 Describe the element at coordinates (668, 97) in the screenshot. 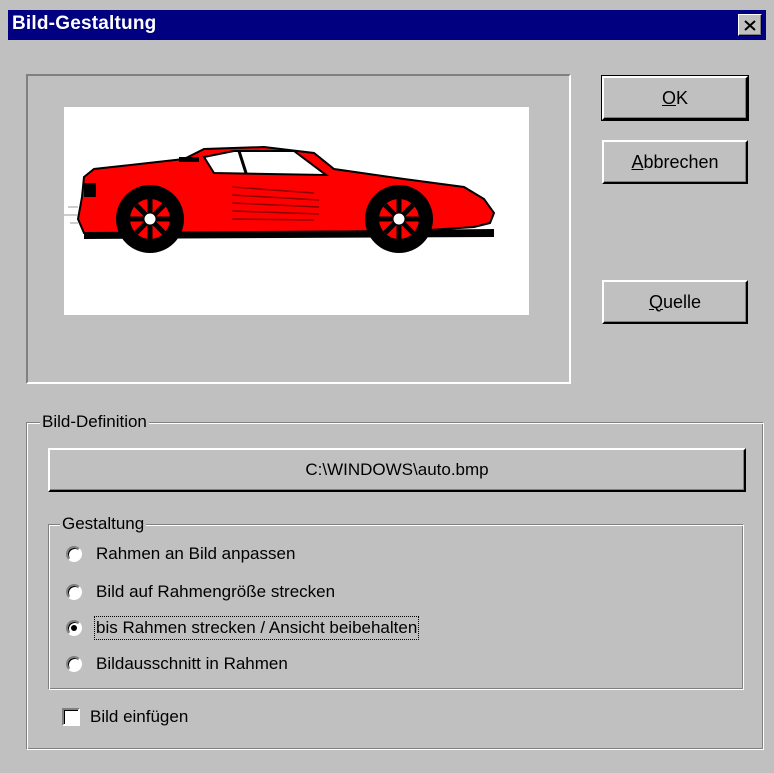

I see `ok-mnemonic: O` at that location.